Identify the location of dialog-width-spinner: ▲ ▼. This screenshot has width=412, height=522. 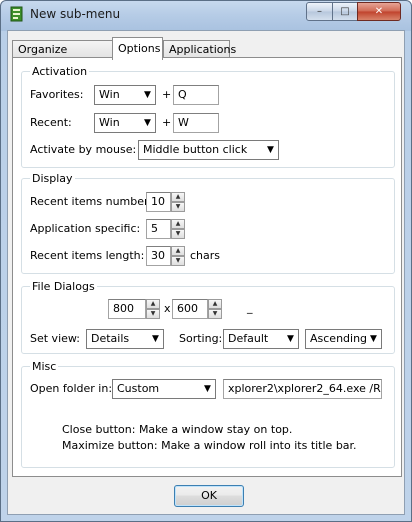
(153, 309).